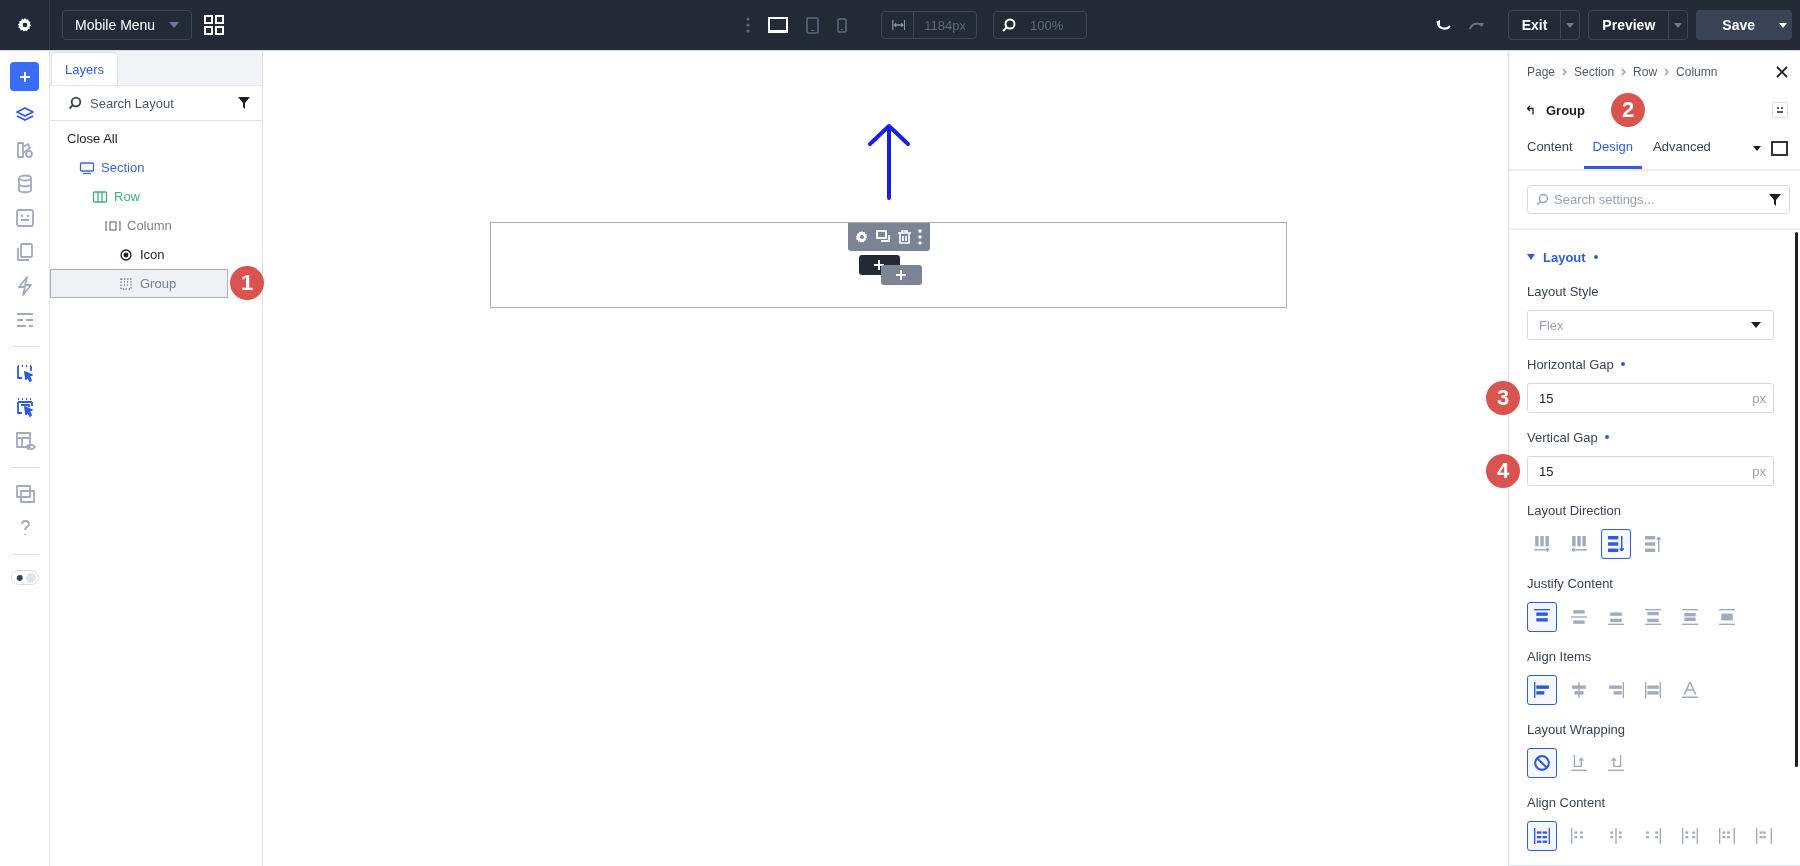 Image resolution: width=1800 pixels, height=866 pixels. What do you see at coordinates (214, 25) in the screenshot?
I see `grid-icon` at bounding box center [214, 25].